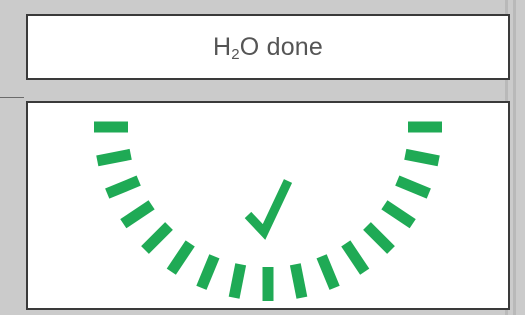  Describe the element at coordinates (235, 54) in the screenshot. I see `formula-subscript: 2` at that location.